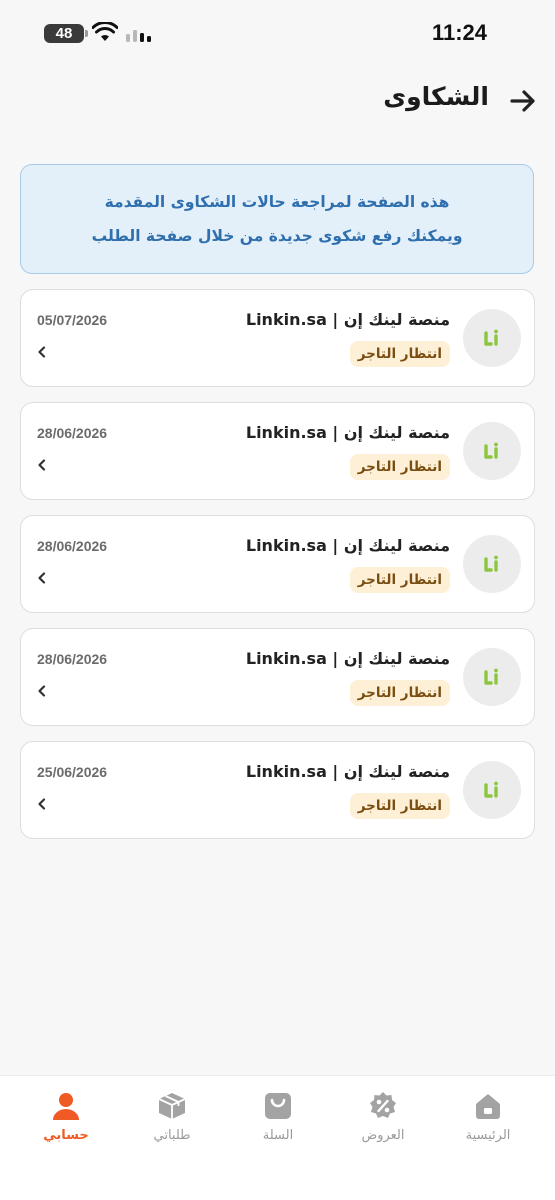 The width and height of the screenshot is (555, 1200). Describe the element at coordinates (383, 1105) in the screenshot. I see `discount-icon` at that location.